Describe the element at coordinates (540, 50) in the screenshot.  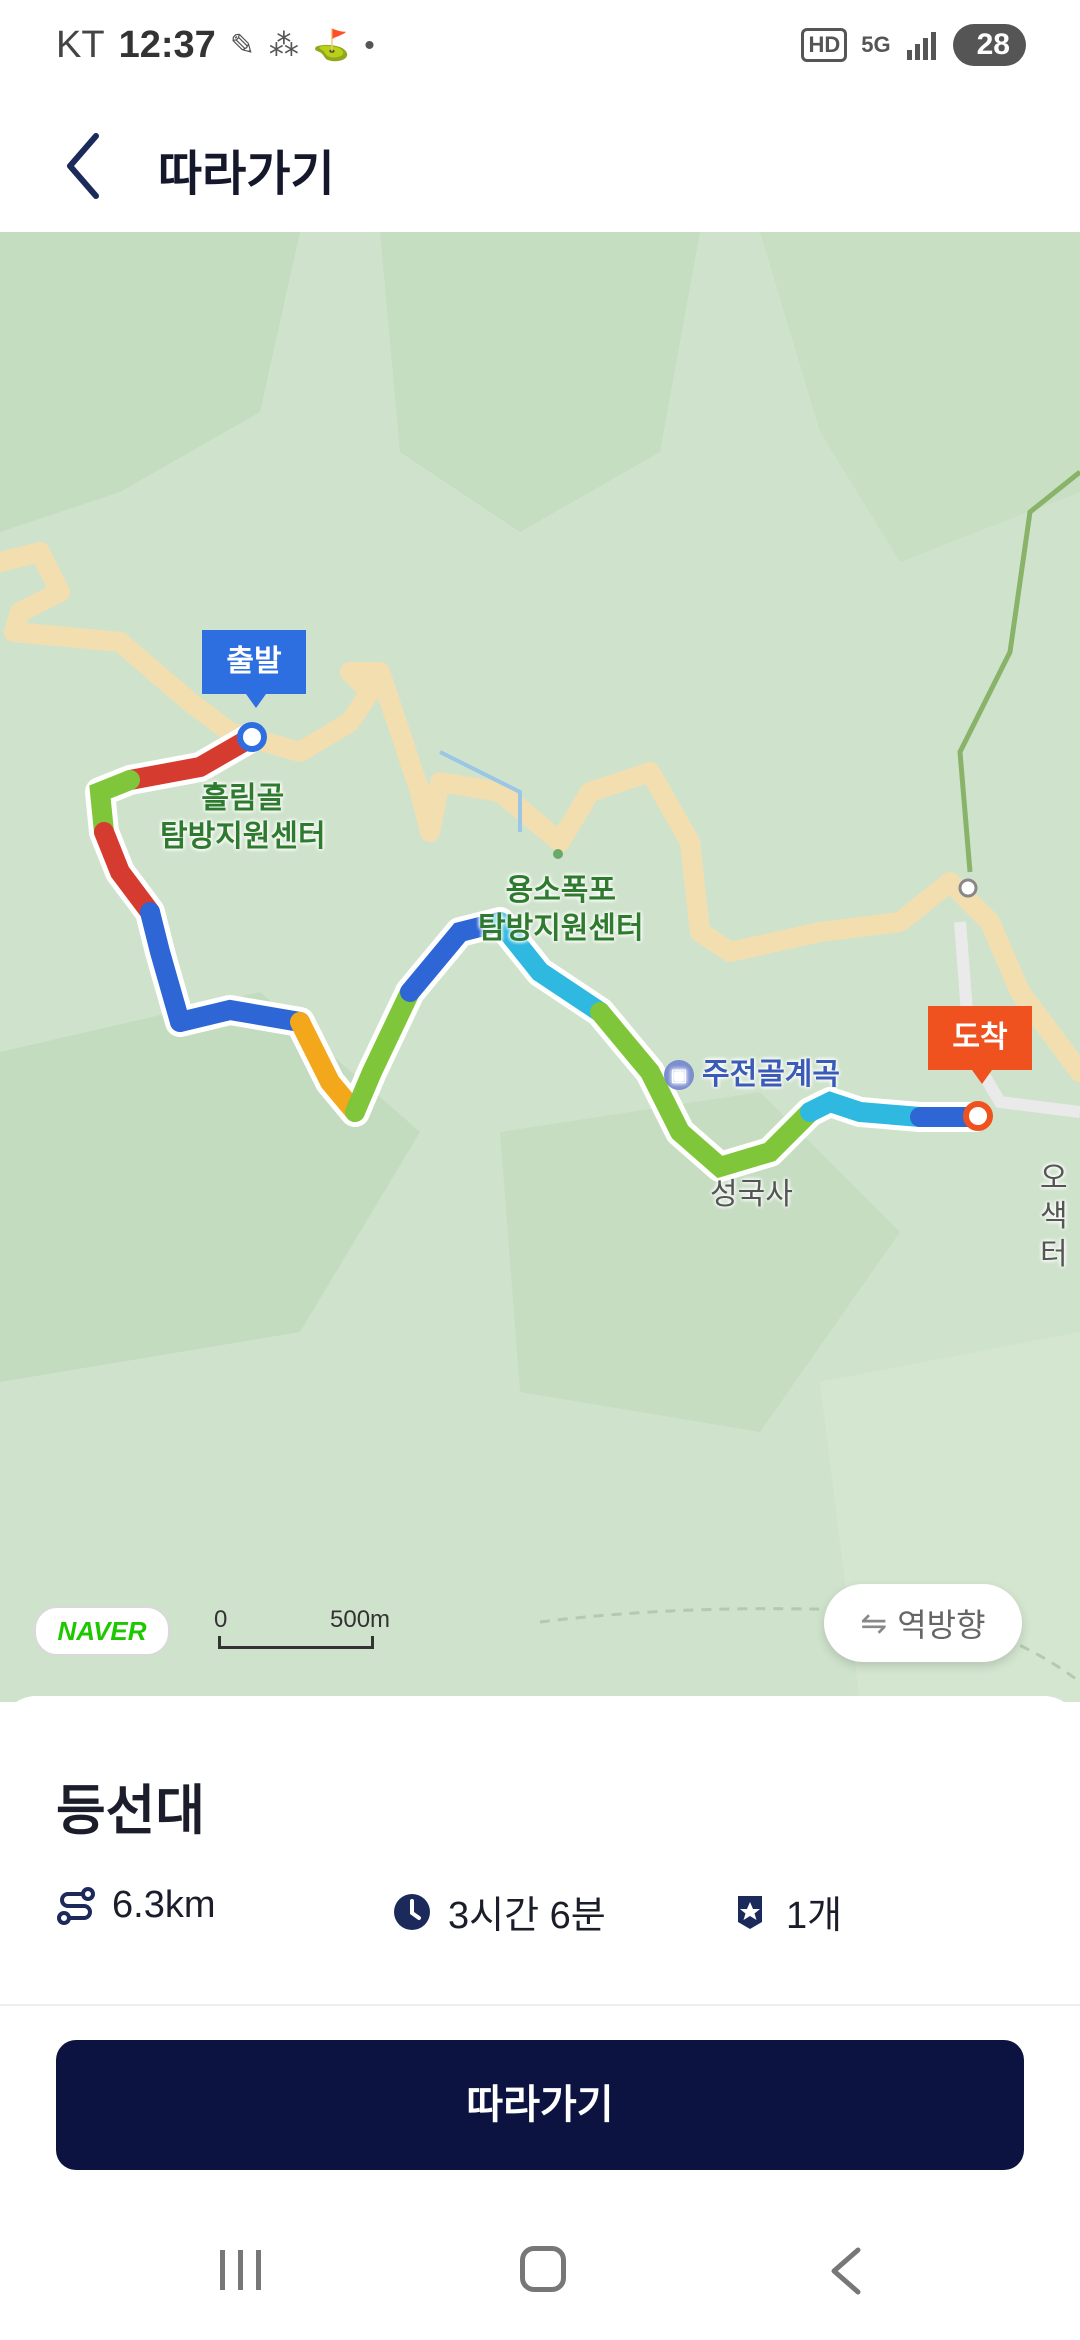
I see `status-bar: KT 12:37 ✎ ⁂ ⛳ • HD 5G 28` at that location.